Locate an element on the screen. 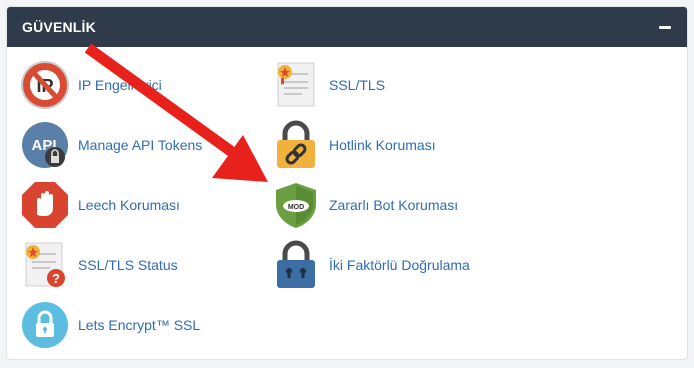 Image resolution: width=694 pixels, height=368 pixels. leech-protection-icon is located at coordinates (45, 205).